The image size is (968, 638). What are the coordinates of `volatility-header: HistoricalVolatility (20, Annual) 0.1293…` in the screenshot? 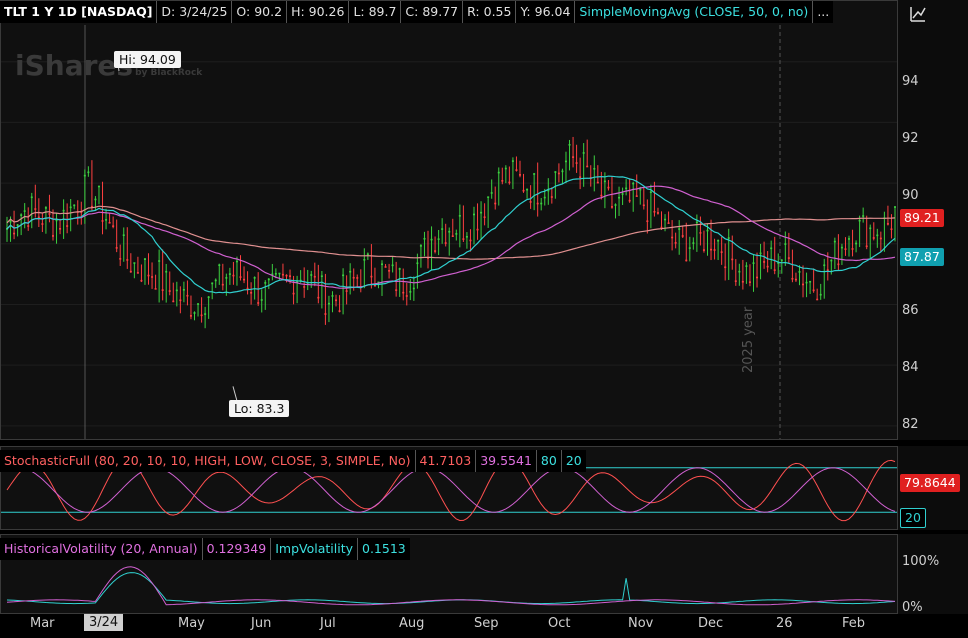 It's located at (205, 549).